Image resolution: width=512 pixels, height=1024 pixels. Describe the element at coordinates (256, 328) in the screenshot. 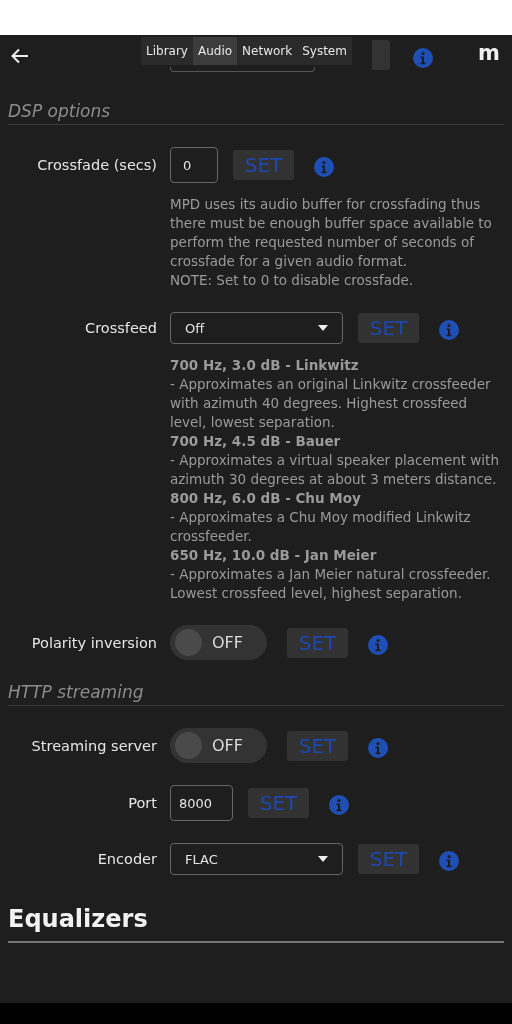

I see `dropdown: Off` at that location.